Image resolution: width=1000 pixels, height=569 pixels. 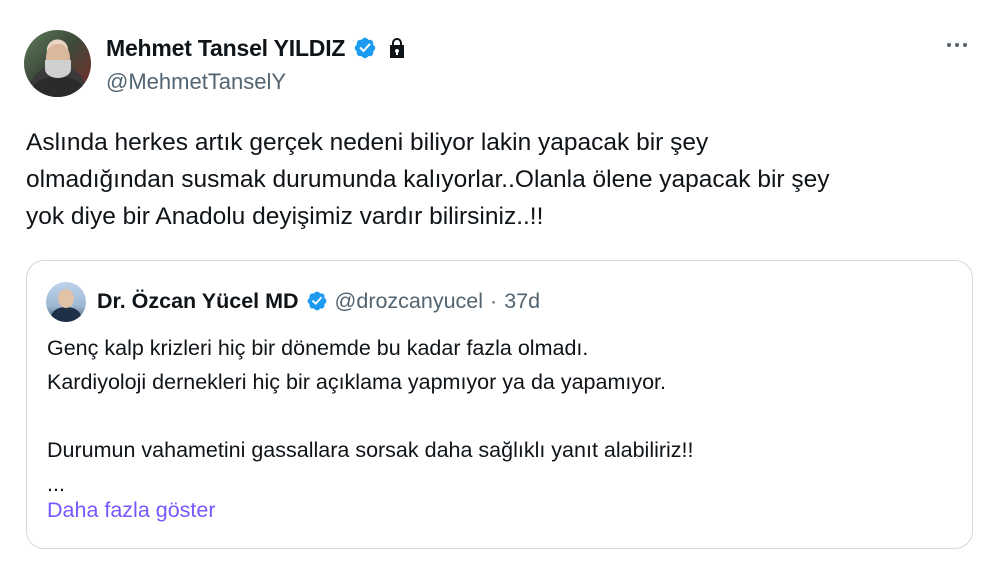 What do you see at coordinates (957, 45) in the screenshot?
I see `more-options-icon` at bounding box center [957, 45].